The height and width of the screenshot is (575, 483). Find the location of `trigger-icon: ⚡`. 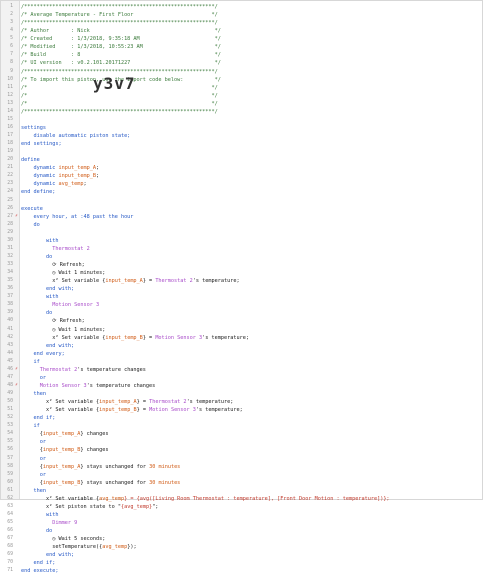

trigger-icon: ⚡ is located at coordinates (16, 369).